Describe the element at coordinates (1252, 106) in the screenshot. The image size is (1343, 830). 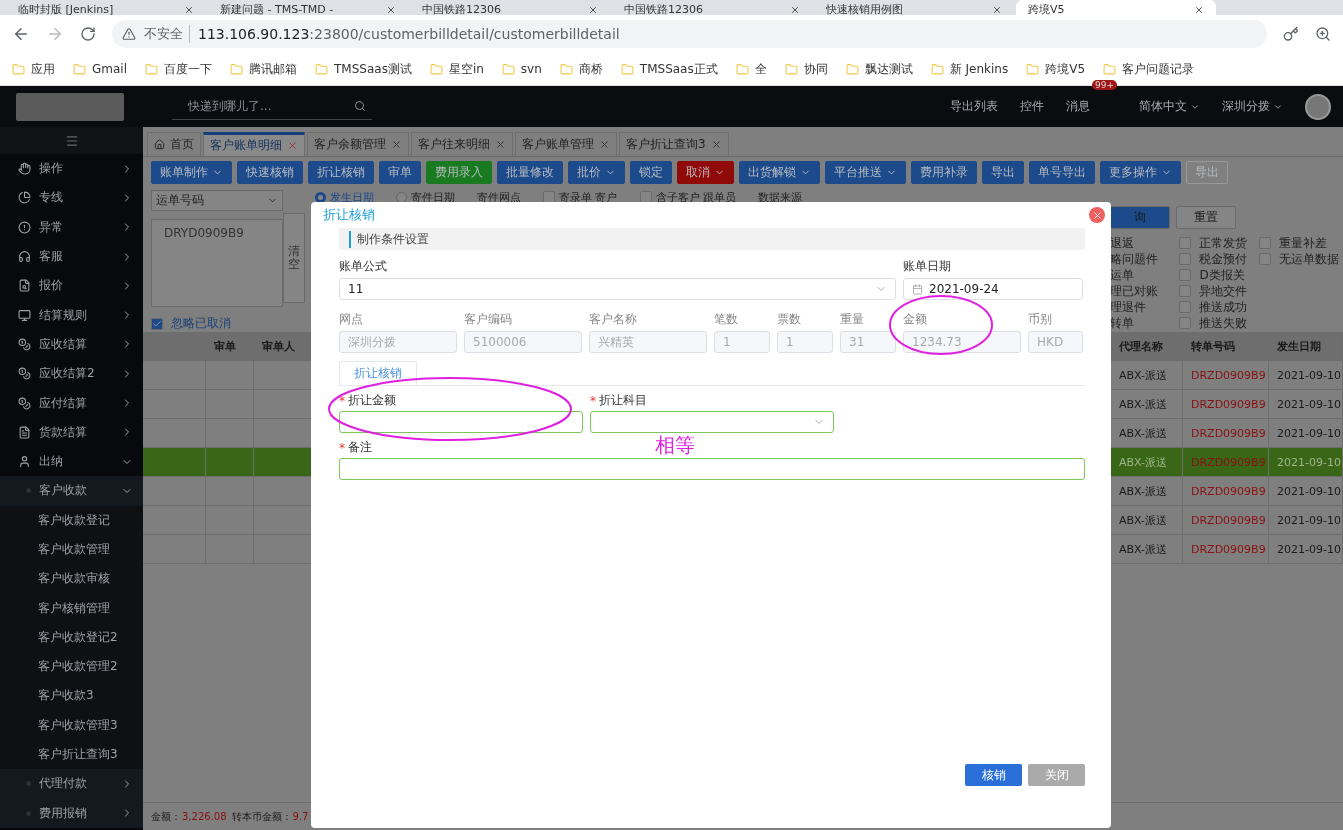
I see `branch-dropdown: 深圳分拨` at that location.